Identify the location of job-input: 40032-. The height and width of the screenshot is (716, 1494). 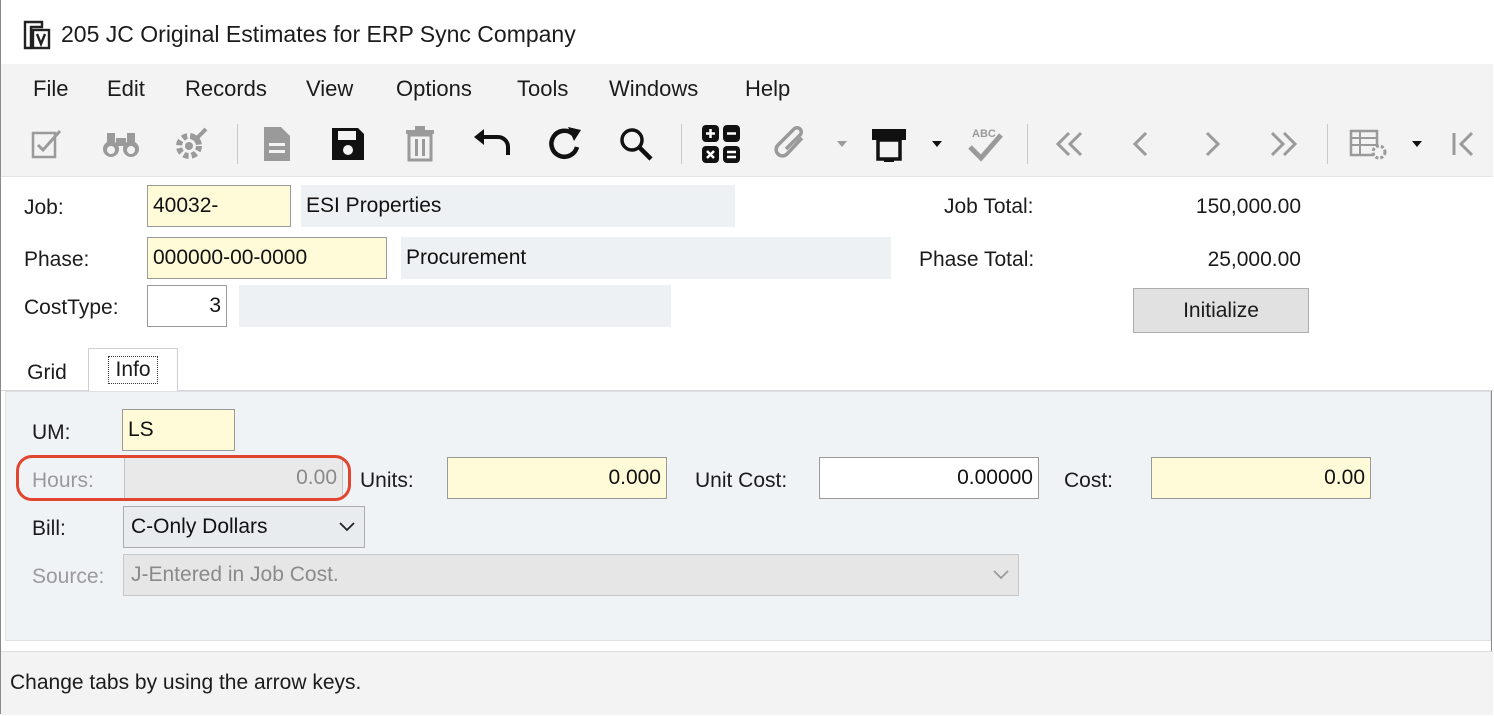
(219, 206).